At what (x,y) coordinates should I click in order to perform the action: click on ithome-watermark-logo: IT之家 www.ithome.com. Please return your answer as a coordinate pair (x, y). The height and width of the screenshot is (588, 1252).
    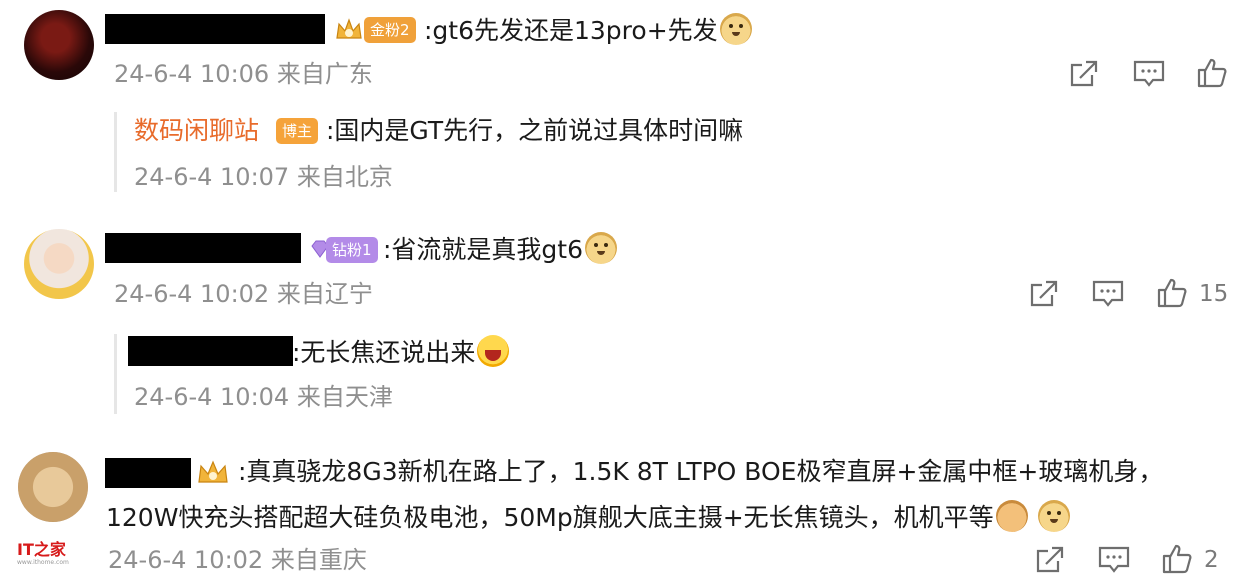
    Looking at the image, I should click on (43, 554).